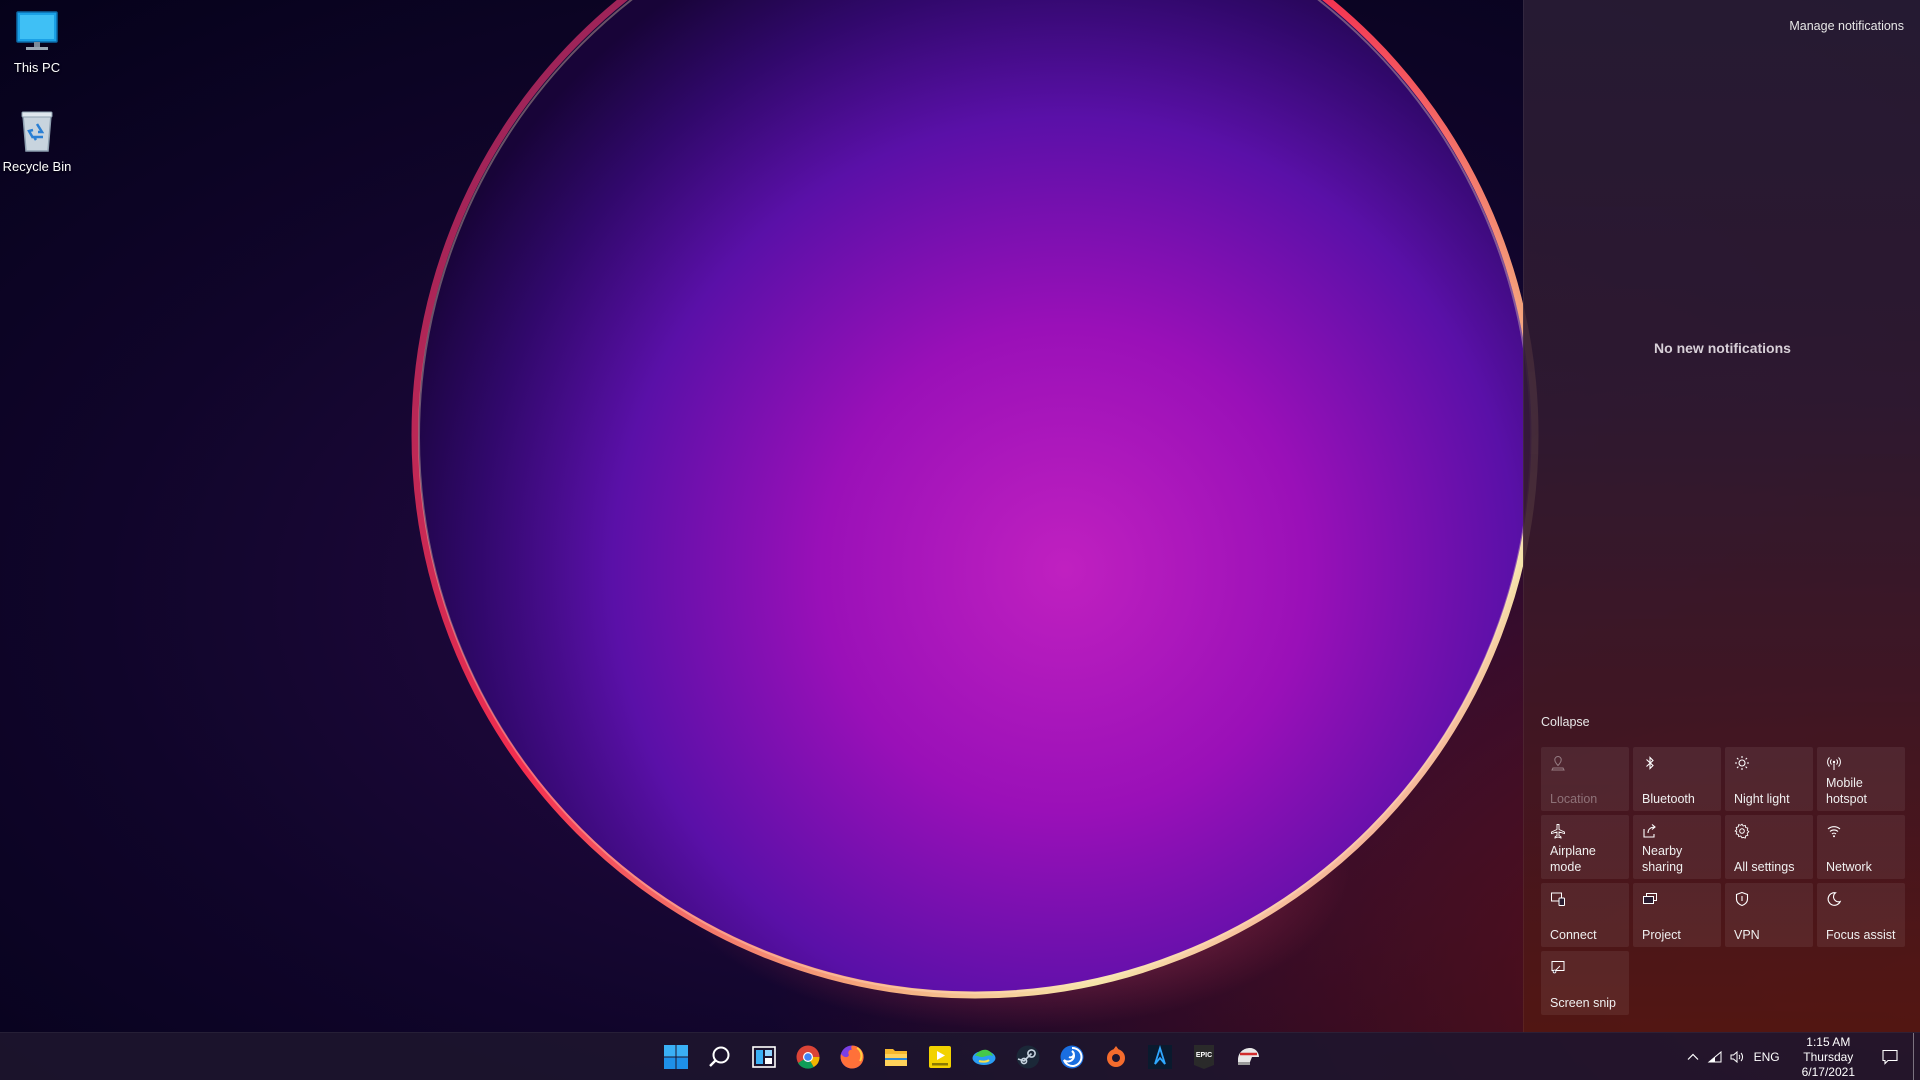  What do you see at coordinates (1661, 935) in the screenshot?
I see `quick-action-label: Project` at bounding box center [1661, 935].